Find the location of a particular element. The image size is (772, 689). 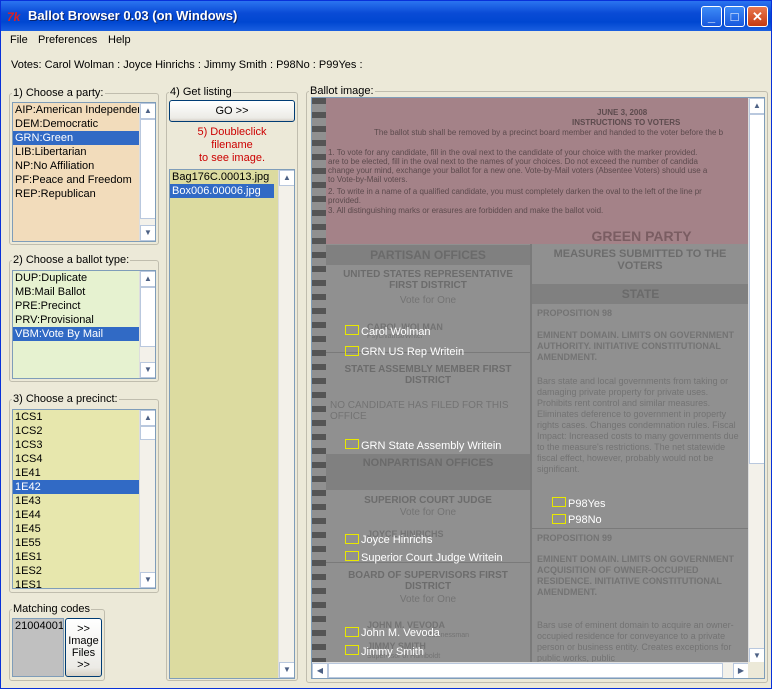

list-item: 1CS3 is located at coordinates (84, 445).